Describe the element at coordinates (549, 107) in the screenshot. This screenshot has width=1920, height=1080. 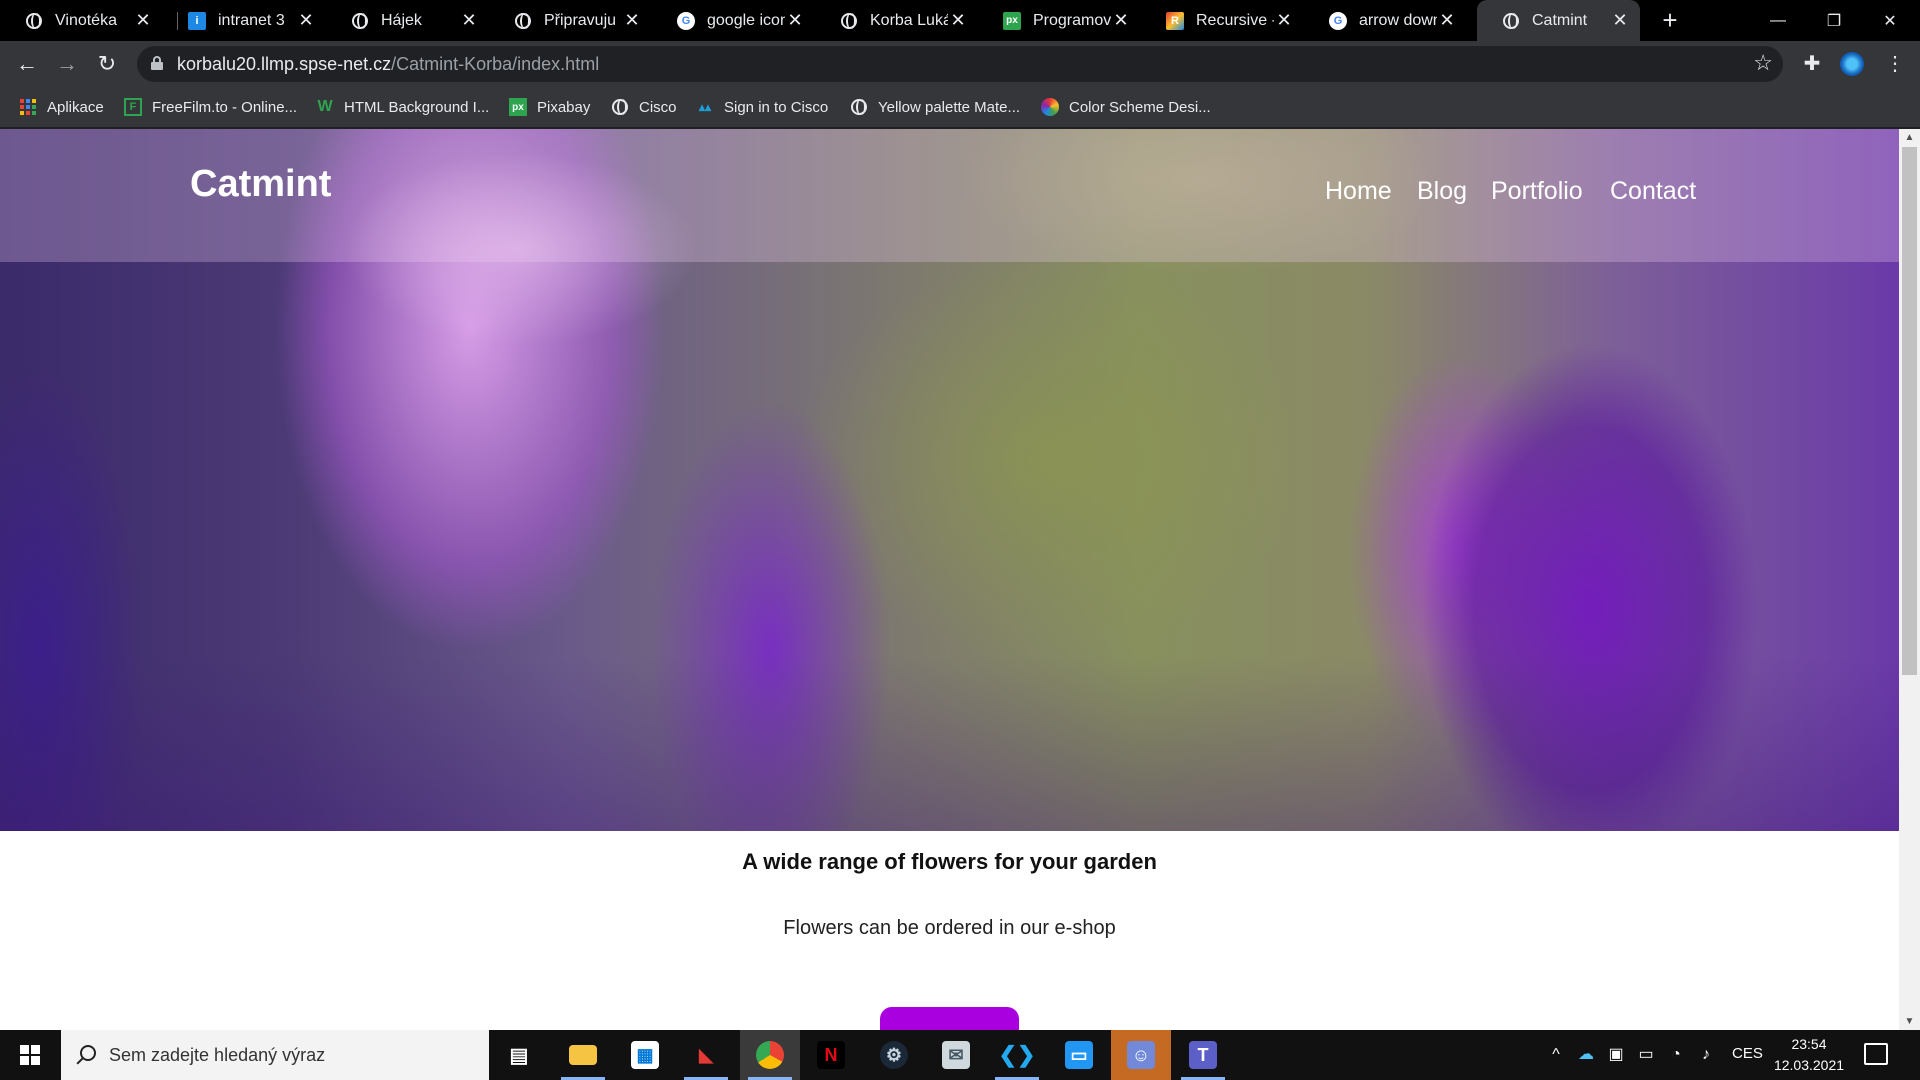
I see `bookmark-item: px Pixabay` at that location.